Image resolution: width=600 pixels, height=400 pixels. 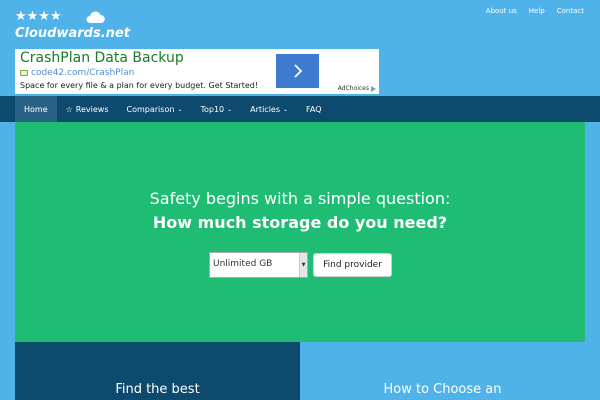 I want to click on nav-item-reviews: ☆ Reviews, so click(x=87, y=109).